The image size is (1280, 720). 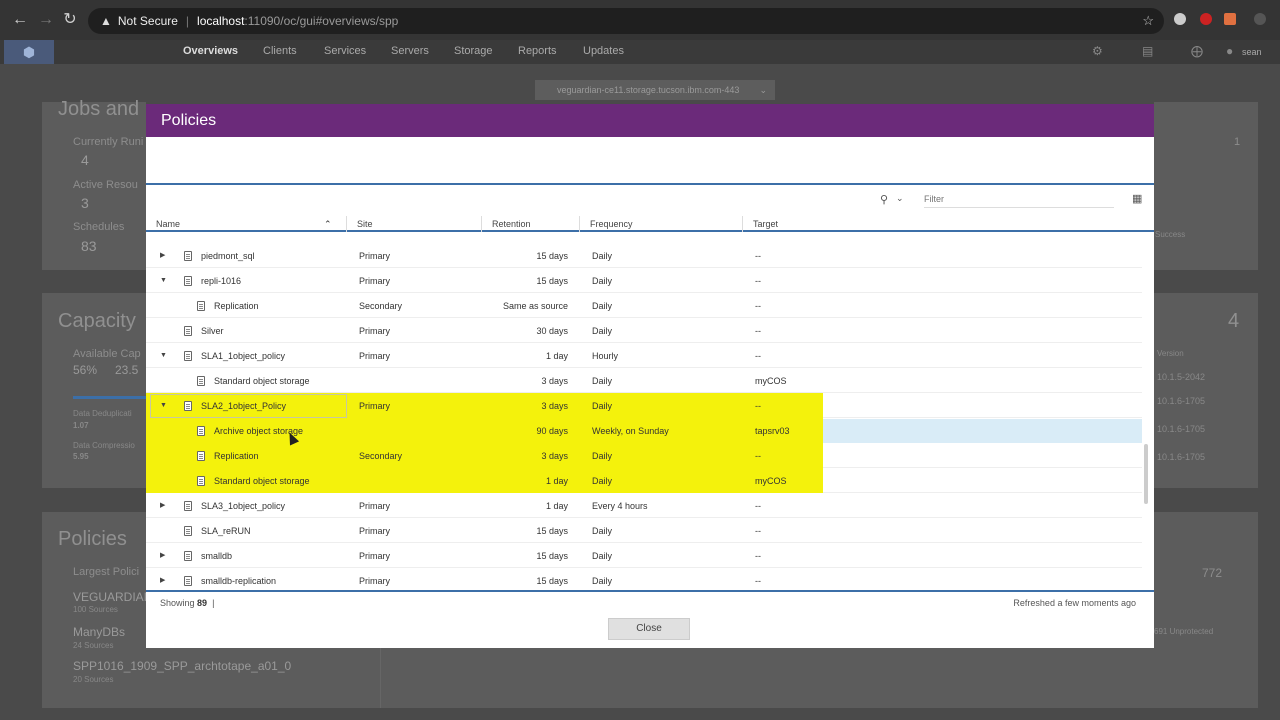 What do you see at coordinates (603, 51) in the screenshot?
I see `nav-updates: Updates` at bounding box center [603, 51].